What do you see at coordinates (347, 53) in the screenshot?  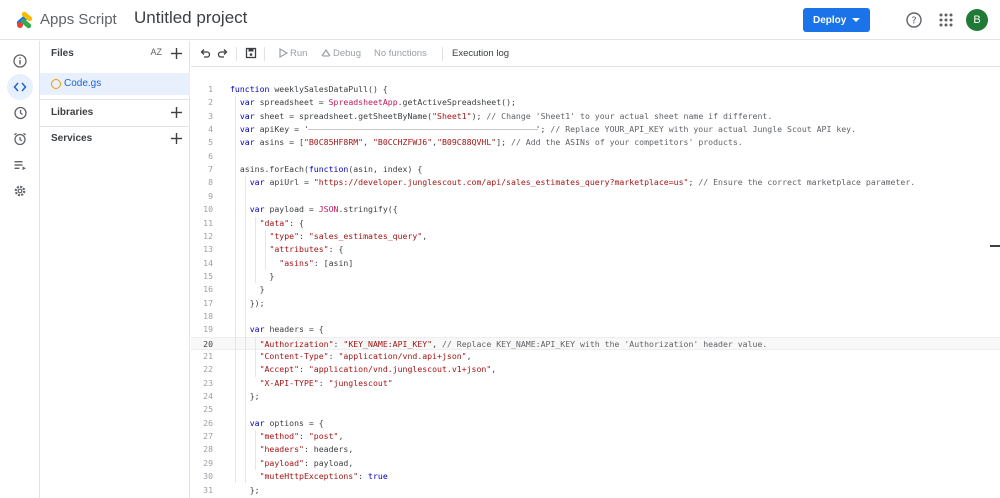 I see `debug-button: Debug` at bounding box center [347, 53].